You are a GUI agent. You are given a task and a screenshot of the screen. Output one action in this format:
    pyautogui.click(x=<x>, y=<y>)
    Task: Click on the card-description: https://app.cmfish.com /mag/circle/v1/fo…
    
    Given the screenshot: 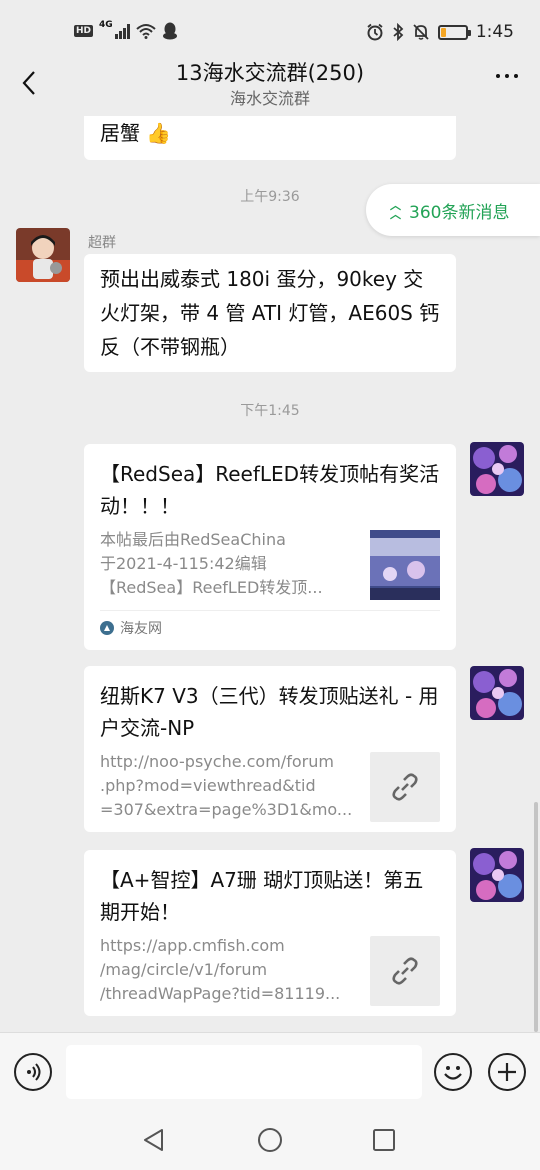 What is the action you would take?
    pyautogui.click(x=220, y=969)
    